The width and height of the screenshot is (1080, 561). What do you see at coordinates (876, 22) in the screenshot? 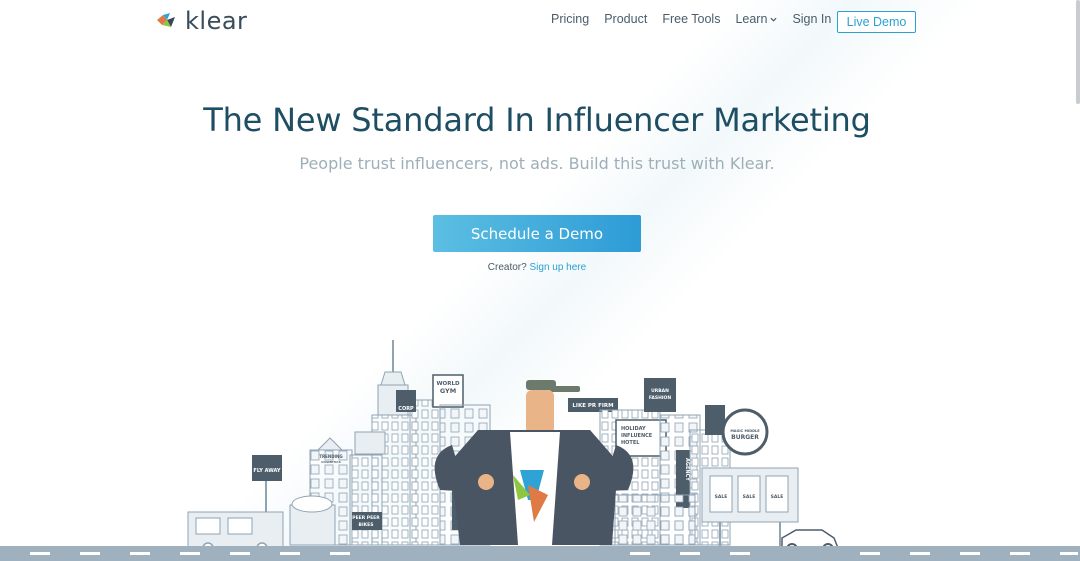
I see `live-demo-button: Live Demo` at bounding box center [876, 22].